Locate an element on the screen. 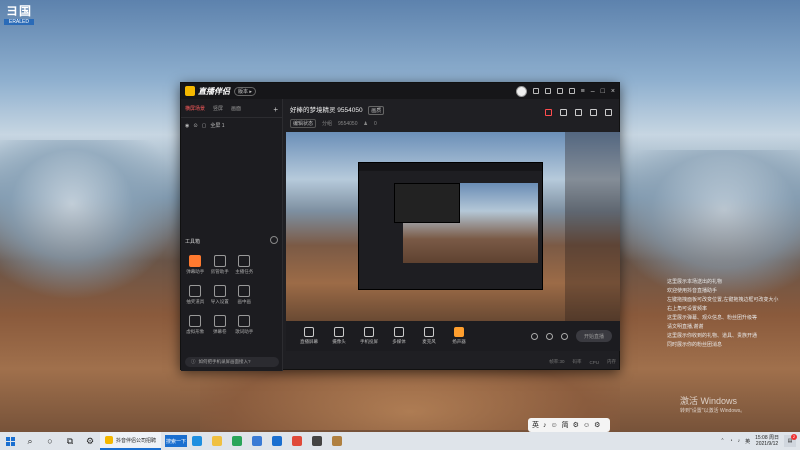 The height and width of the screenshot is (450, 800). chat-message: 请文明直播,谢谢 is located at coordinates (685, 327).